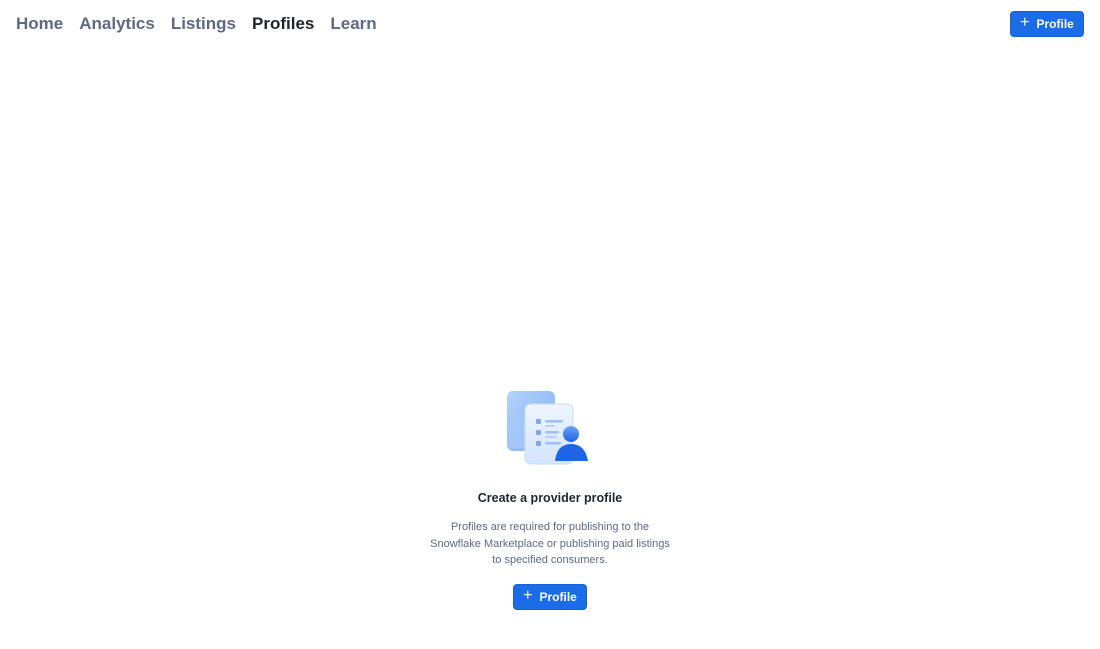  I want to click on add-profile-button: + Profile, so click(1047, 24).